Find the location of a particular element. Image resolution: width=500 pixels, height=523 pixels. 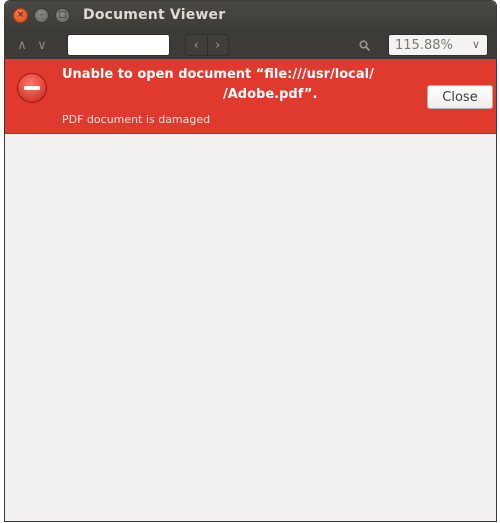

next-result-button: ∨ is located at coordinates (42, 45).